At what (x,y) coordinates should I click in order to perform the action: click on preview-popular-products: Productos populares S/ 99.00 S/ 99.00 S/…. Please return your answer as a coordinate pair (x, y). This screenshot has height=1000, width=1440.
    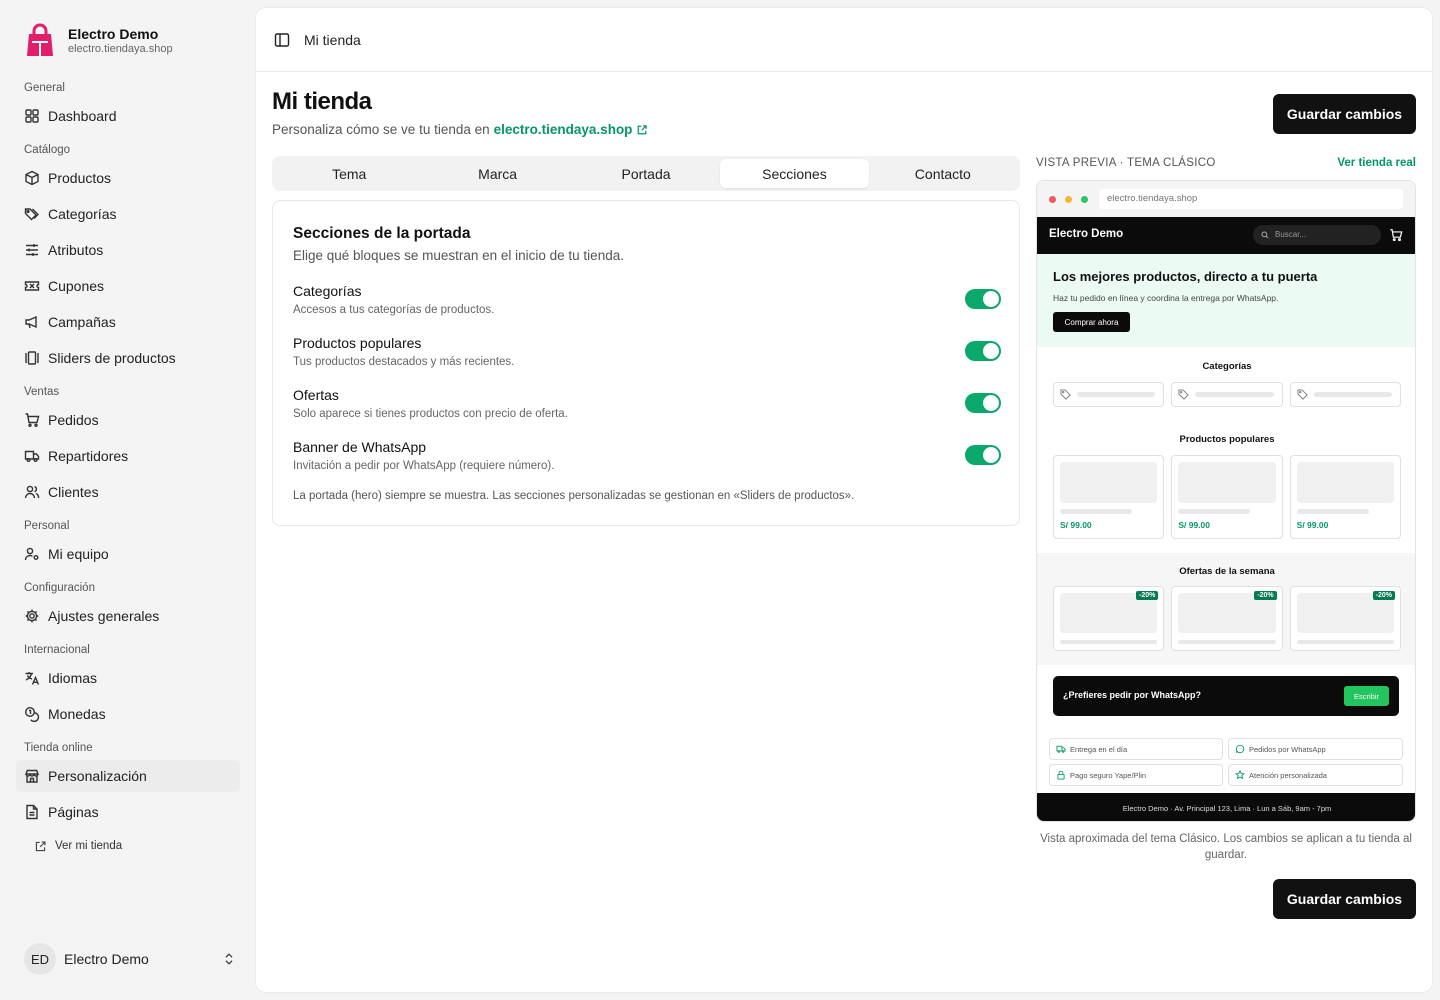
    Looking at the image, I should click on (1226, 485).